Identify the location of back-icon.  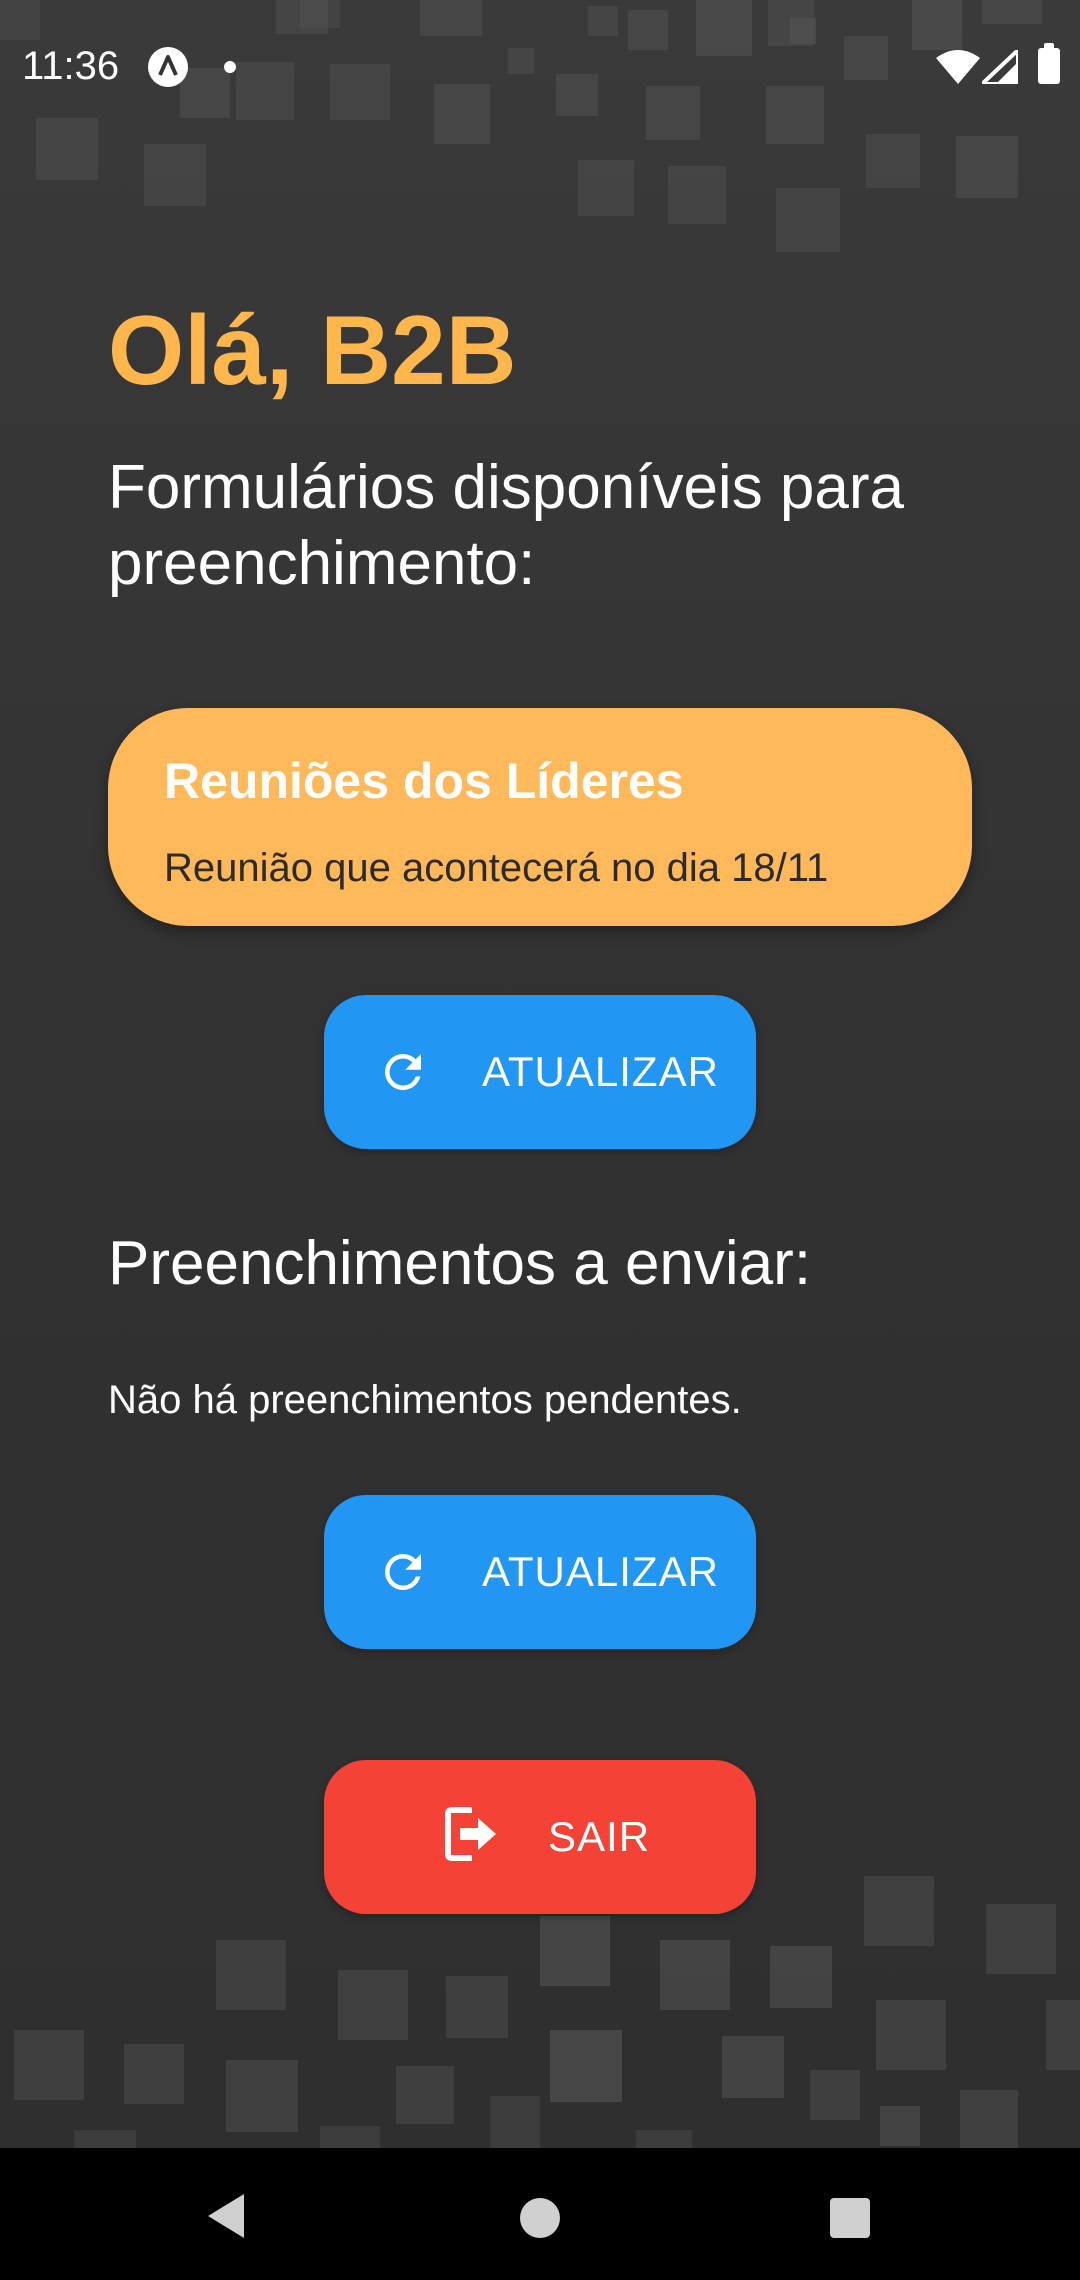
(226, 2218).